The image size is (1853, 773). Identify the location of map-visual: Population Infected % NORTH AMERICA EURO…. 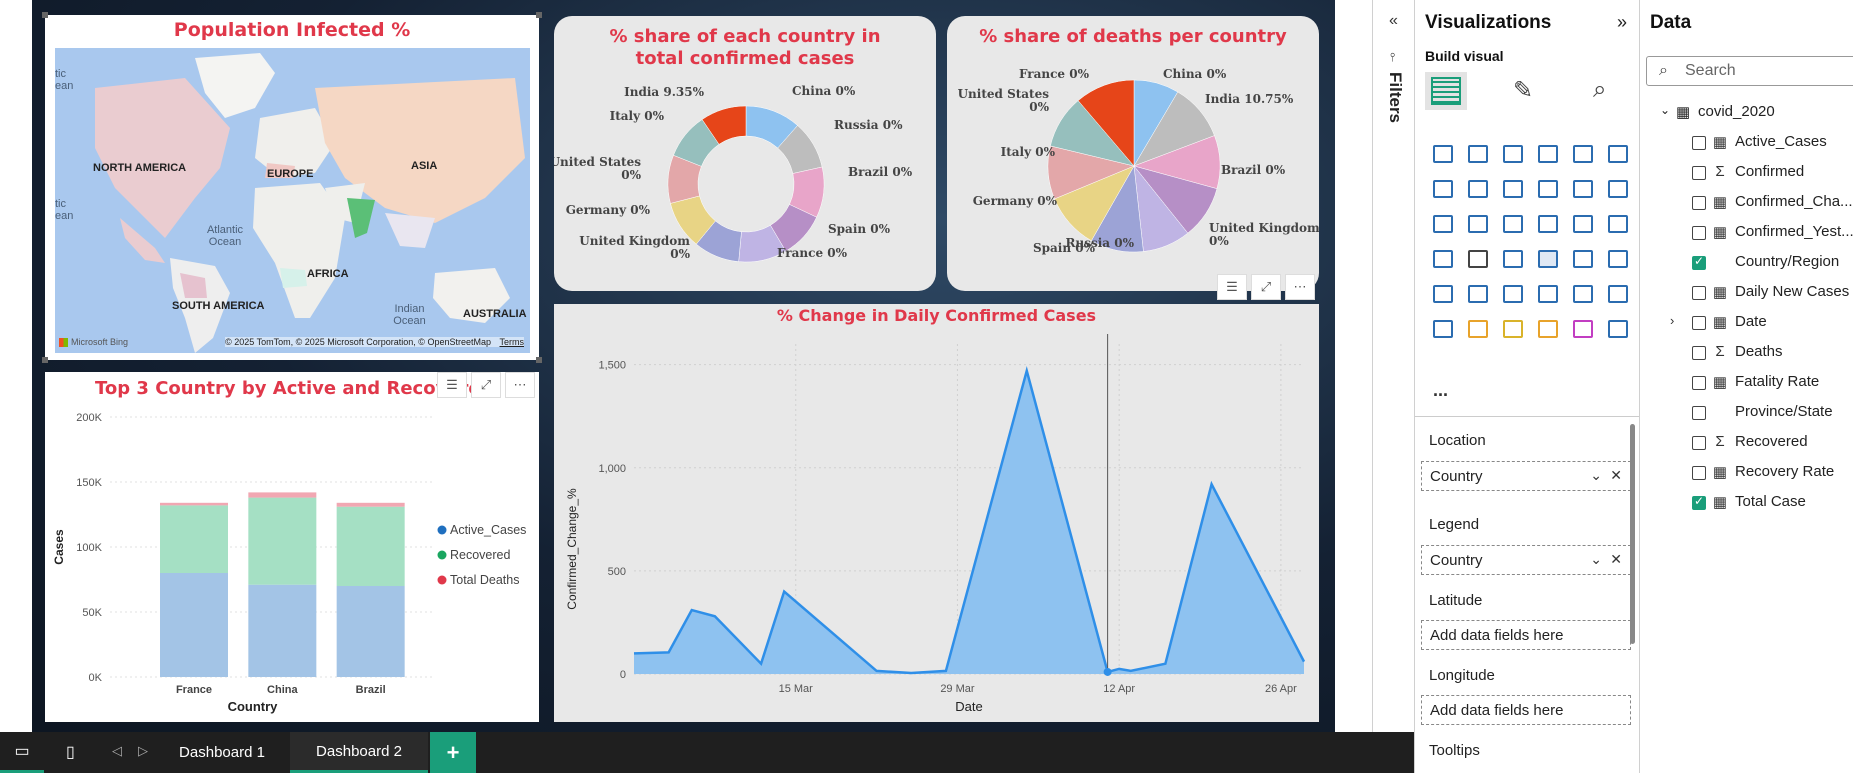
(292, 187).